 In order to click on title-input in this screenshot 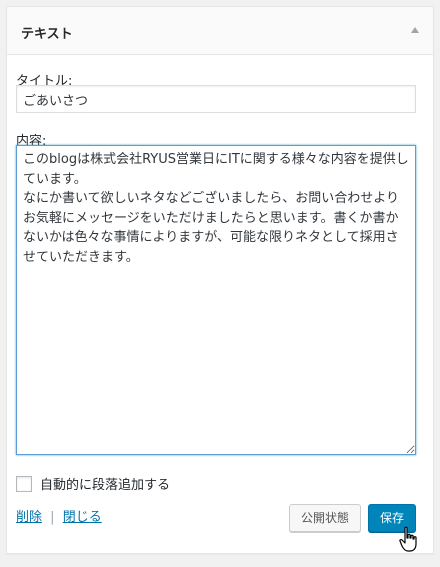, I will do `click(216, 99)`.